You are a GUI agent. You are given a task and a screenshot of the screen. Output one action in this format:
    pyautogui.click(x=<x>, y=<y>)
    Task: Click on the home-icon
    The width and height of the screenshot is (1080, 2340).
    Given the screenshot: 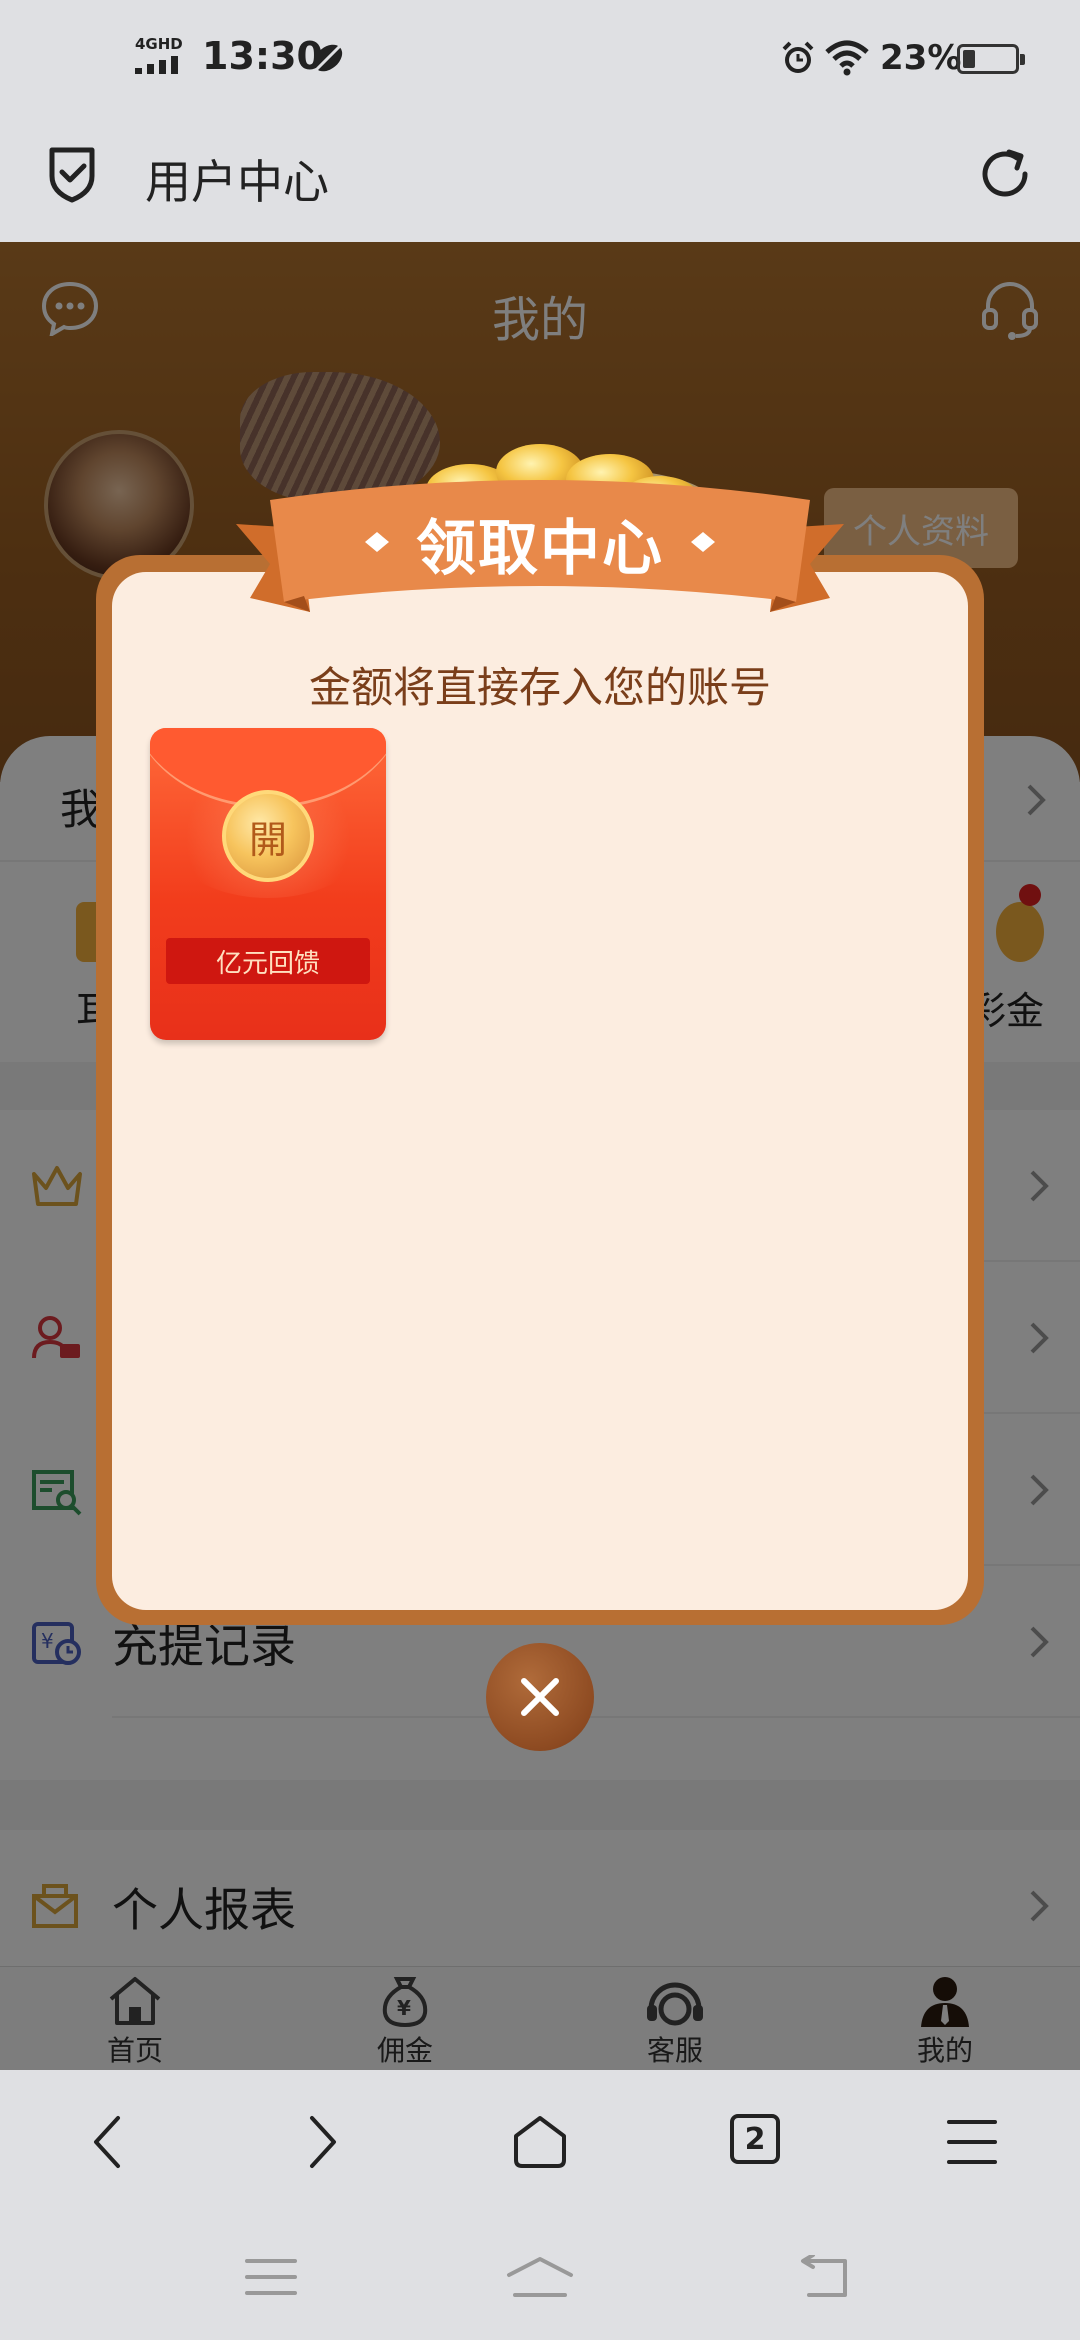 What is the action you would take?
    pyautogui.click(x=540, y=2142)
    